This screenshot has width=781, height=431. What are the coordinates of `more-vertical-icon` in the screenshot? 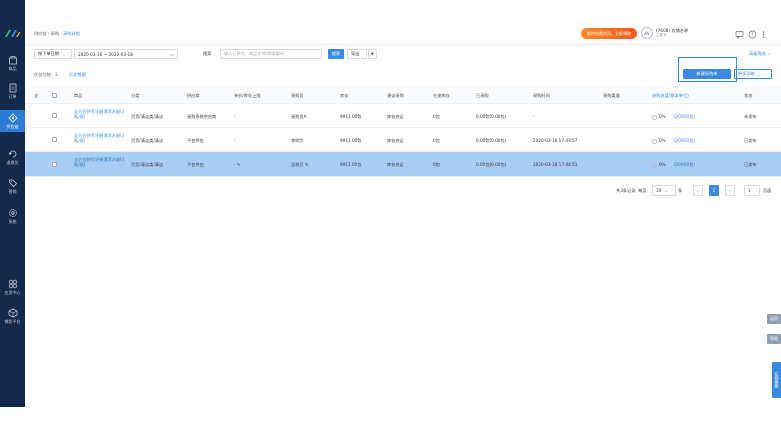 It's located at (763, 34).